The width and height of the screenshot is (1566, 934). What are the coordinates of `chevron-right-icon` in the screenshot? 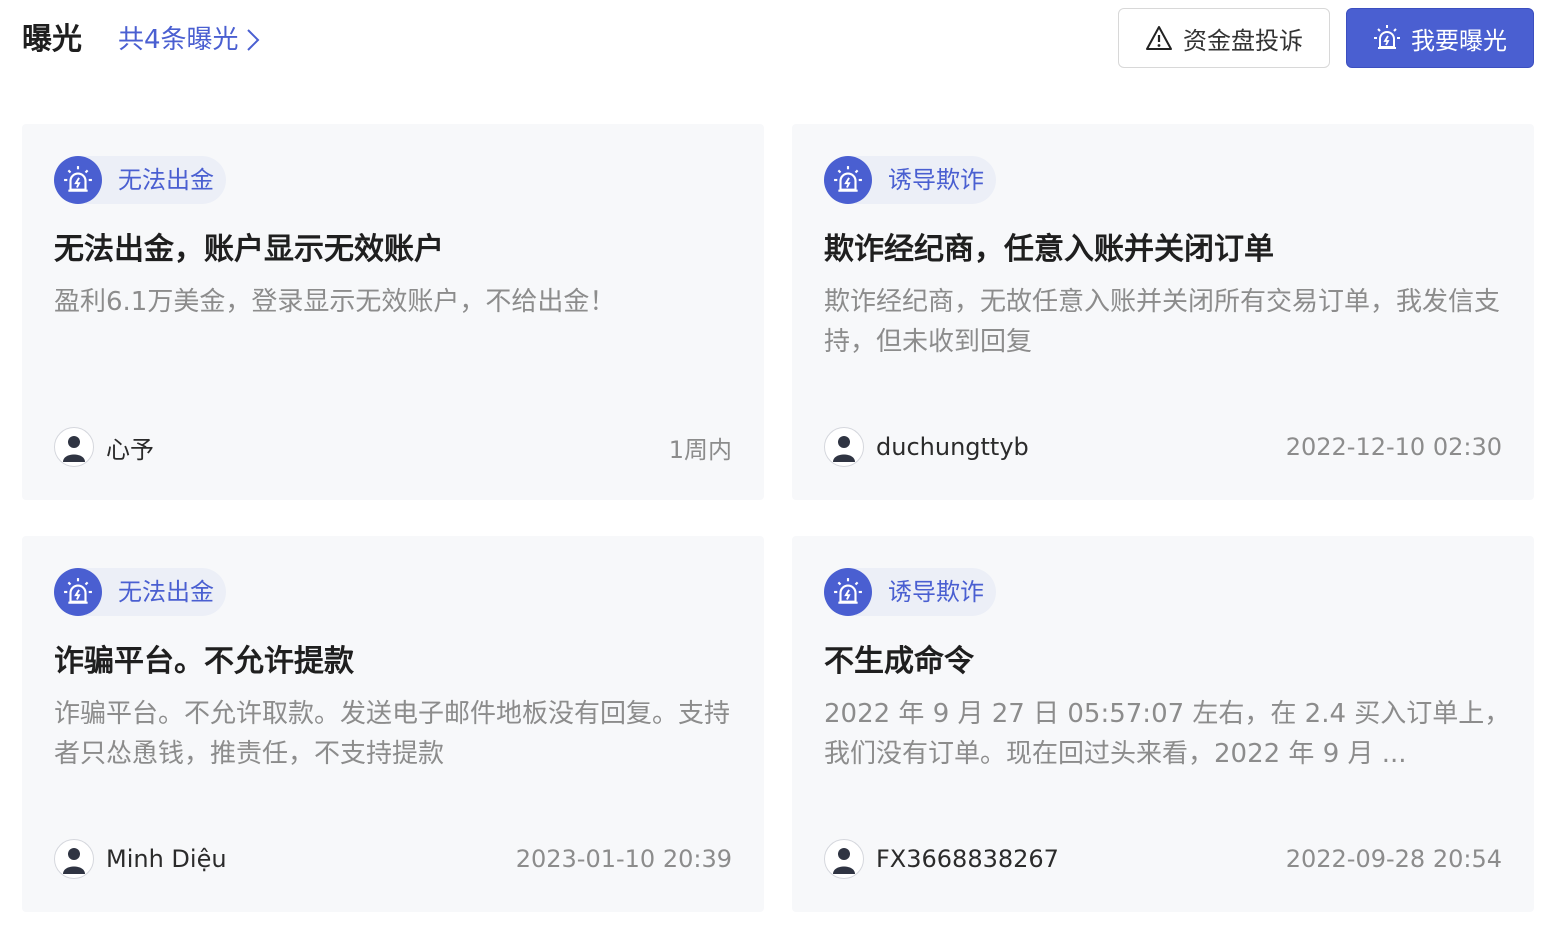 It's located at (252, 40).